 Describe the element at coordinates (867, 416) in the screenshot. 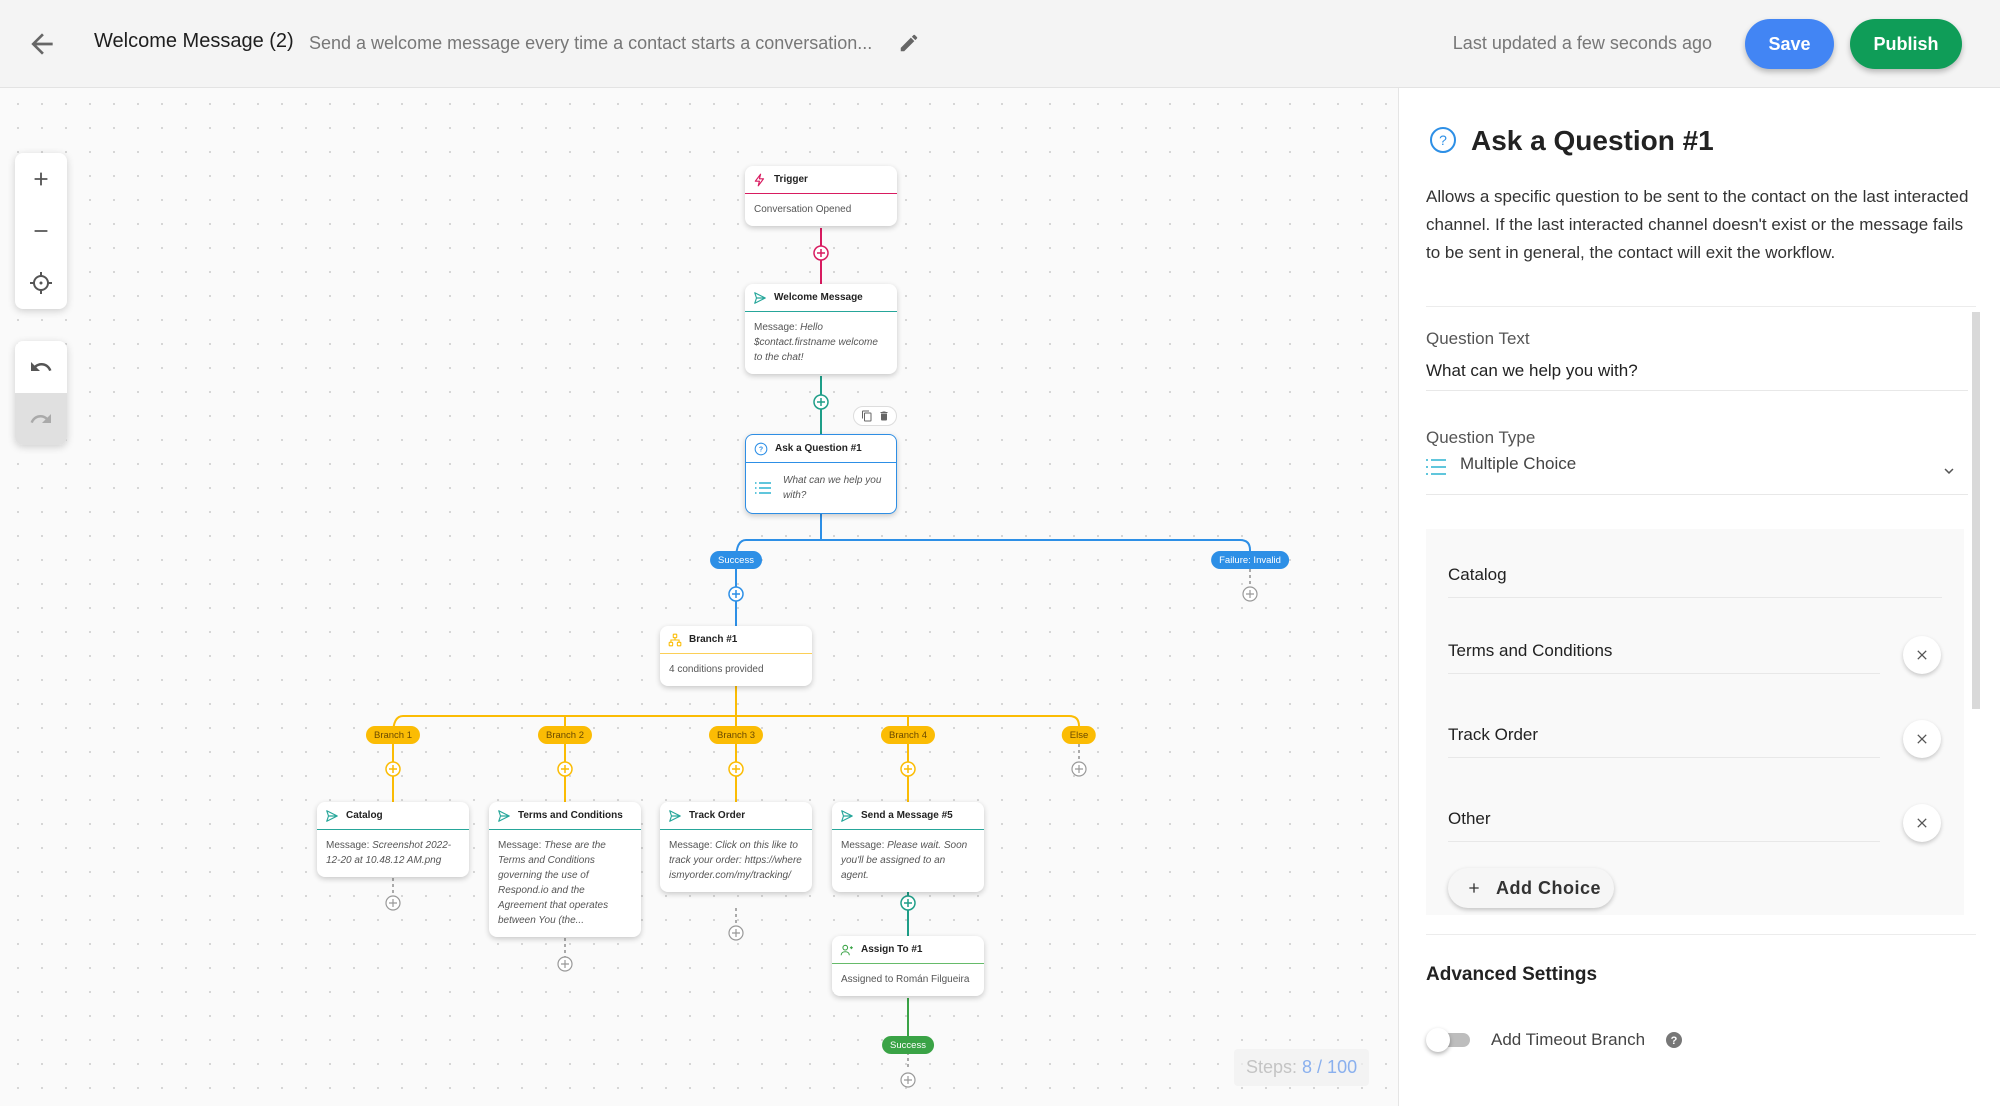

I see `copy-icon` at that location.